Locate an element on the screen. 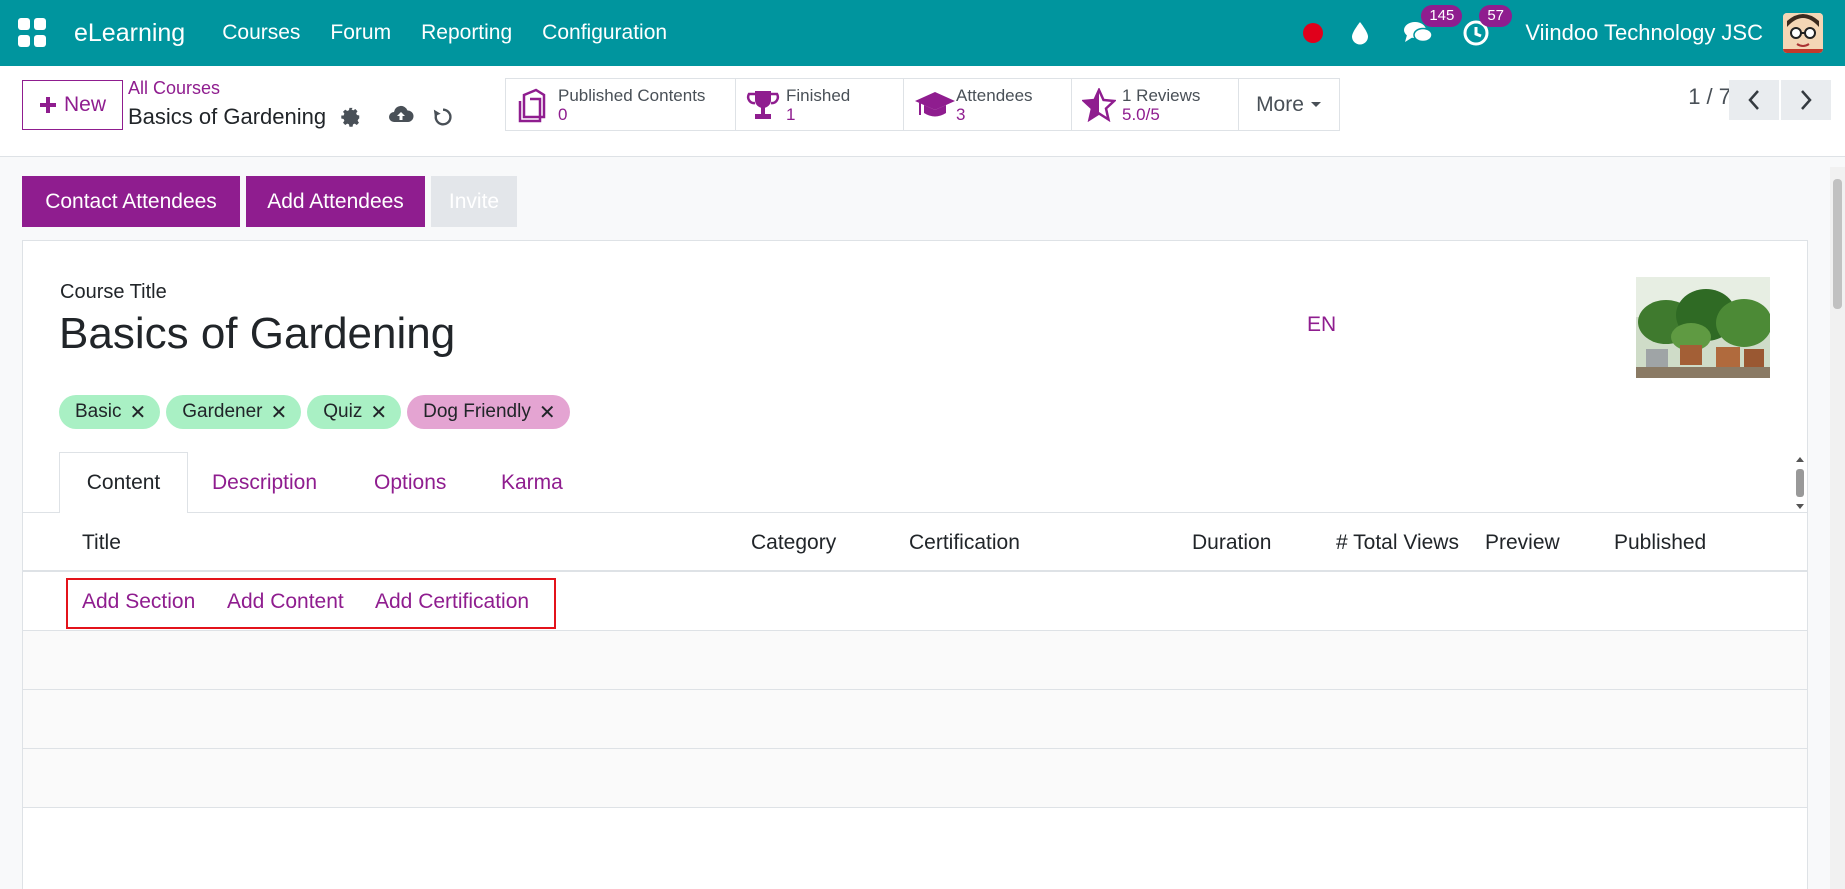 Image resolution: width=1845 pixels, height=889 pixels. tag-gardener: Gardener ✕ is located at coordinates (234, 412).